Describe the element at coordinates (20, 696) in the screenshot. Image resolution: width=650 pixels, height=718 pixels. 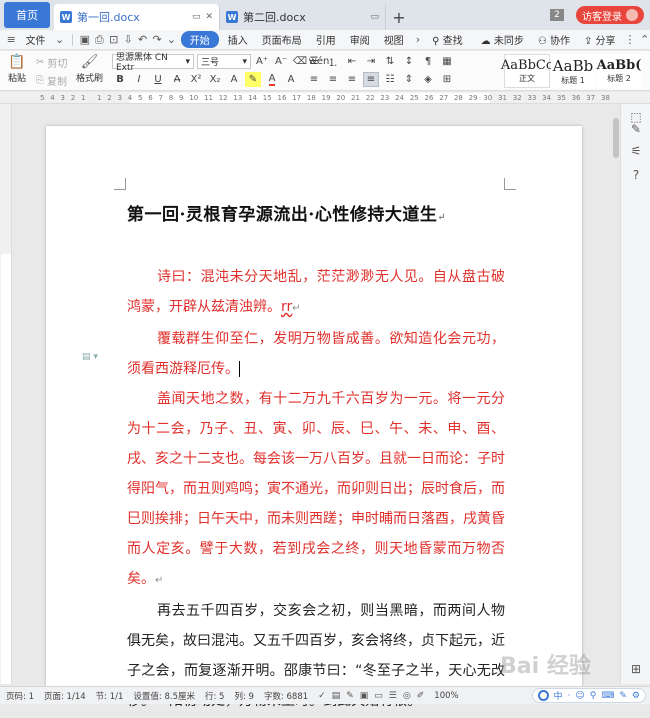
I see `status-page-num: 页码: 1` at that location.